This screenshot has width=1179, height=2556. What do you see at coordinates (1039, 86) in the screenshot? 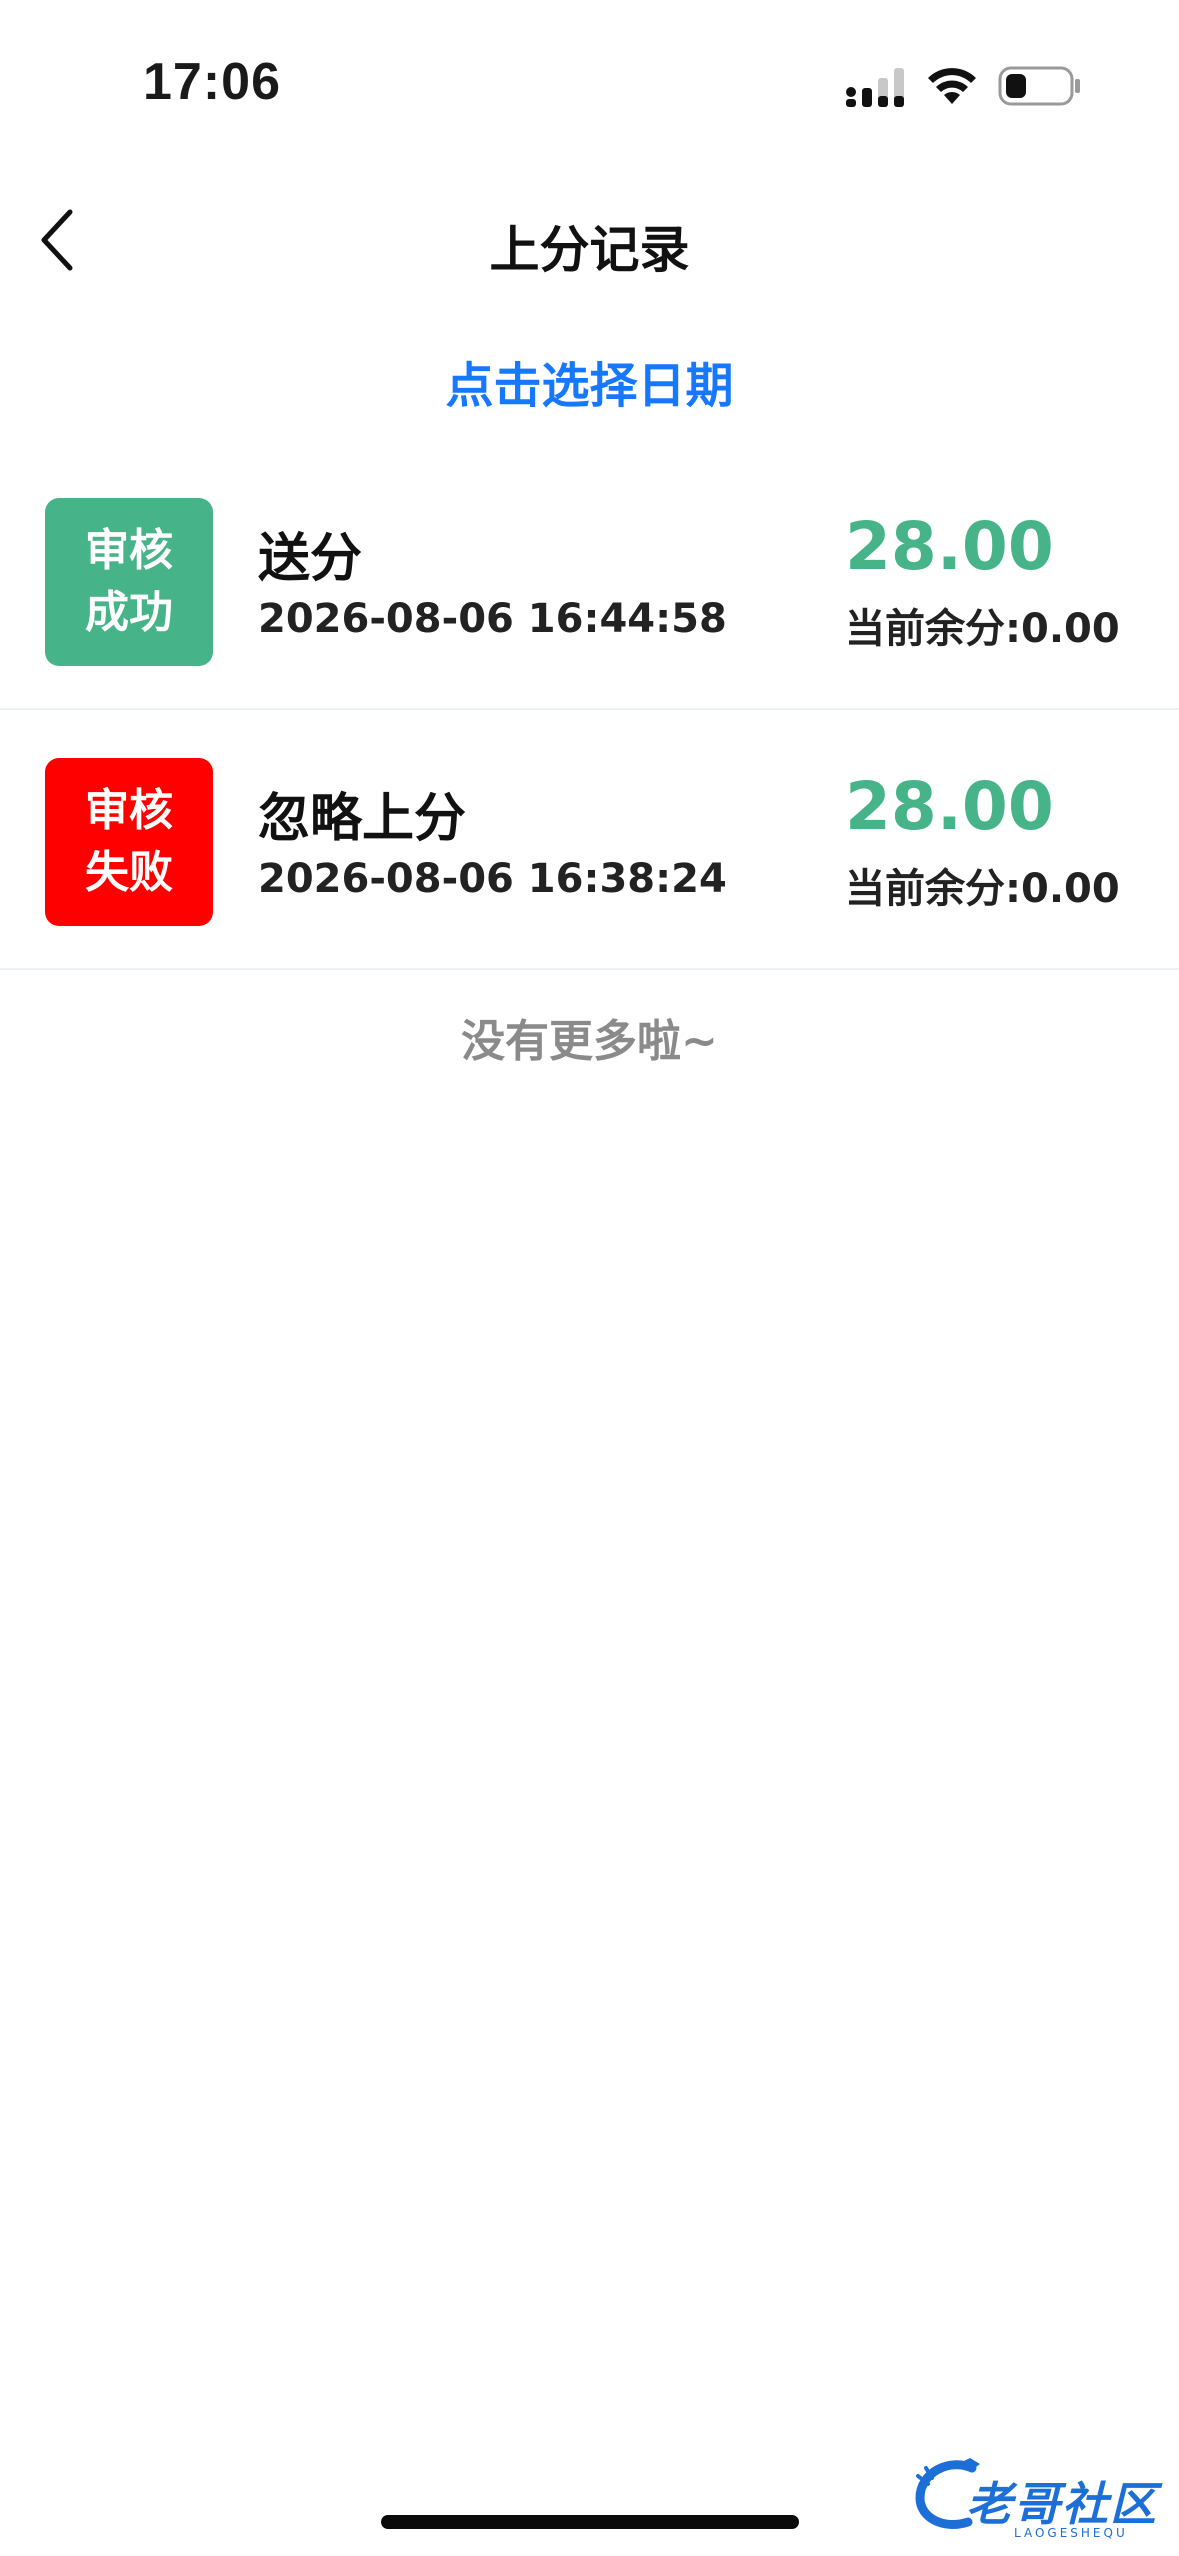
I see `battery-icon` at bounding box center [1039, 86].